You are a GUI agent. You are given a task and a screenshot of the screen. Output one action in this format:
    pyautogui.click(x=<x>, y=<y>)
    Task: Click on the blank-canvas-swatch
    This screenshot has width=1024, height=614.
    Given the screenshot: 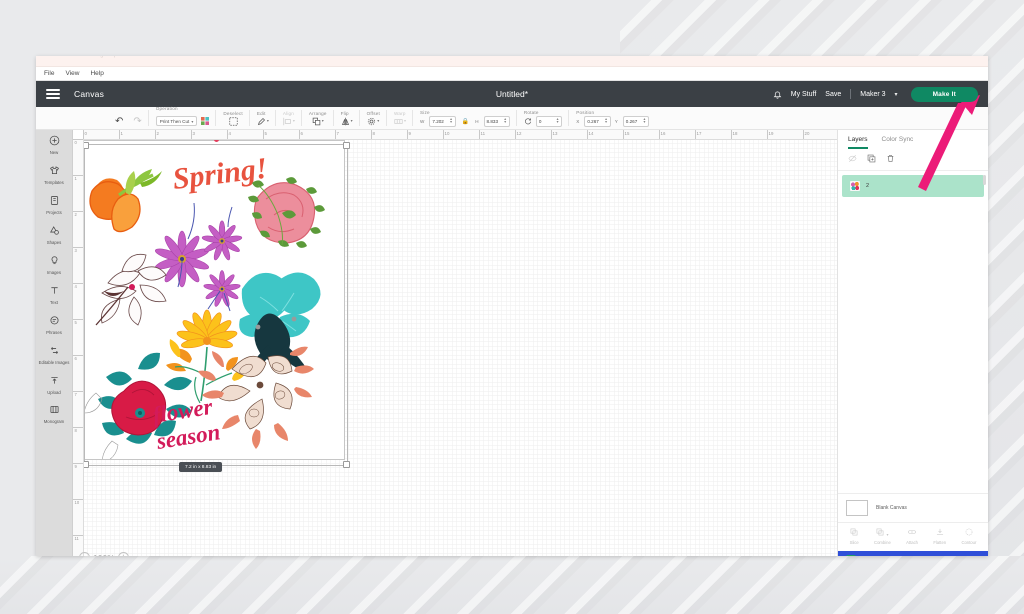 What is the action you would take?
    pyautogui.click(x=857, y=508)
    